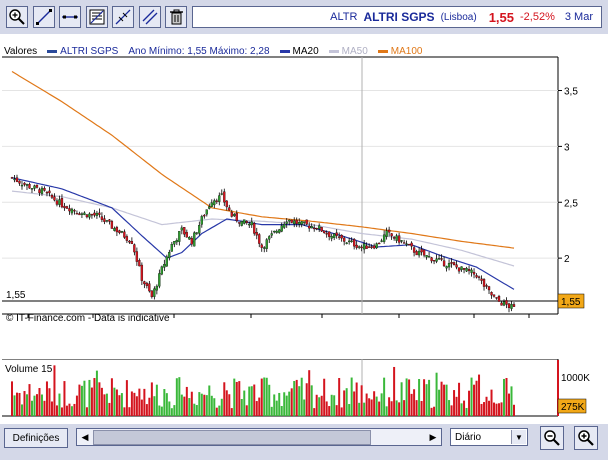  I want to click on trash-icon, so click(176, 17).